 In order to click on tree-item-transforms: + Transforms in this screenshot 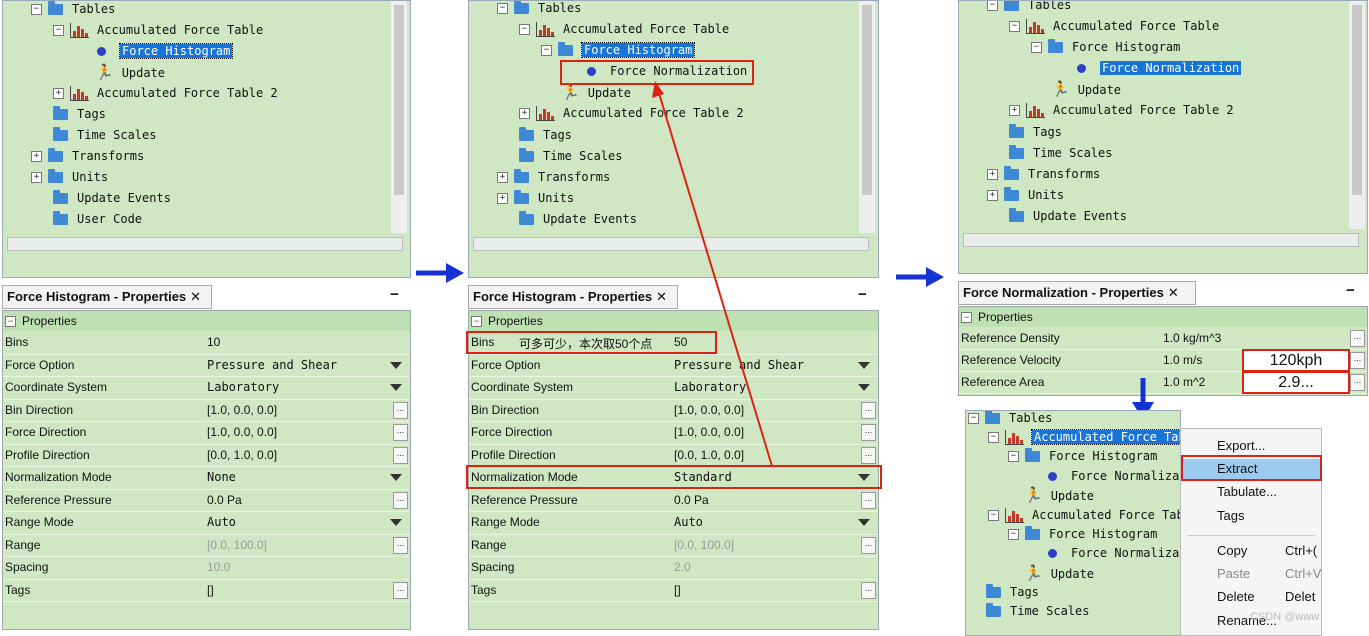, I will do `click(1043, 174)`.